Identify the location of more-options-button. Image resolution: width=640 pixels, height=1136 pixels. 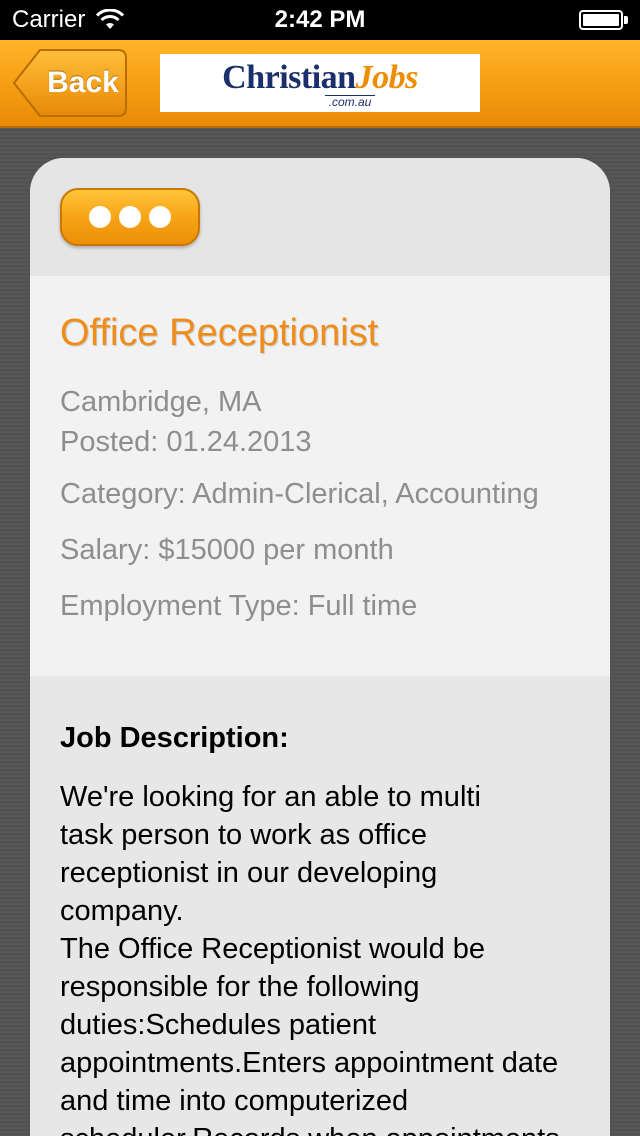
(130, 217).